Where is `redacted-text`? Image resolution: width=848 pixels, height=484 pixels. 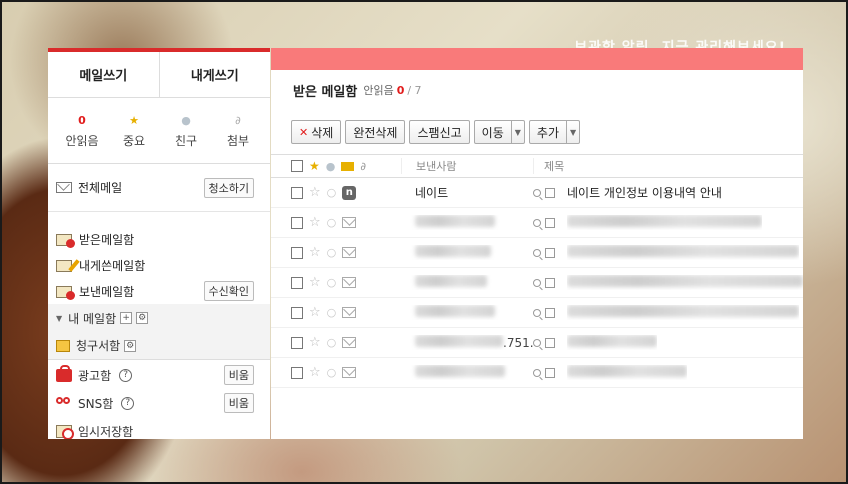 redacted-text is located at coordinates (612, 341).